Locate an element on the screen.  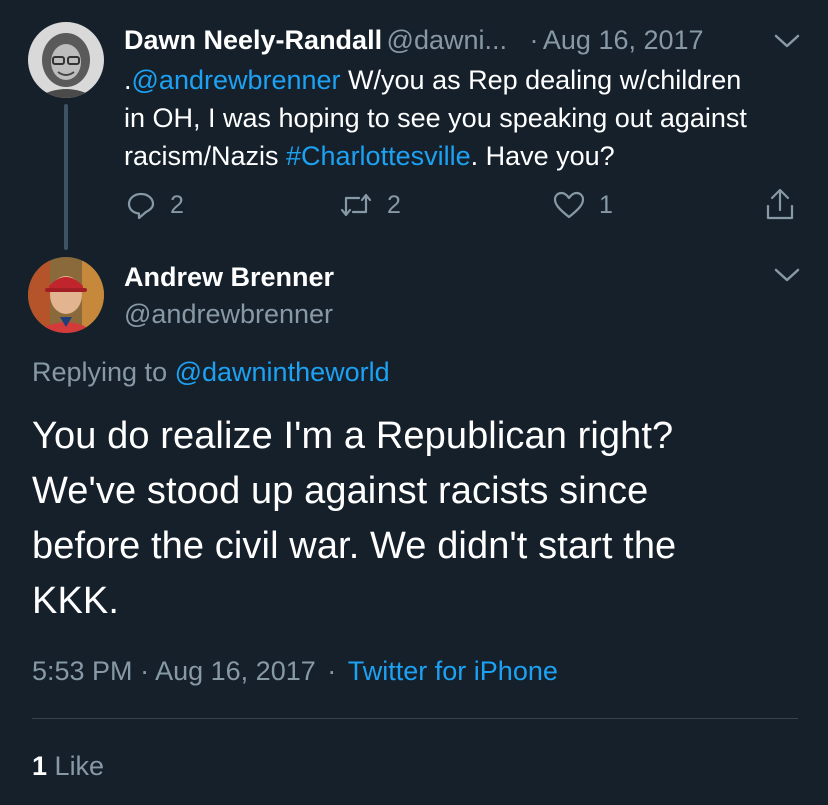
reply-icon is located at coordinates (141, 205).